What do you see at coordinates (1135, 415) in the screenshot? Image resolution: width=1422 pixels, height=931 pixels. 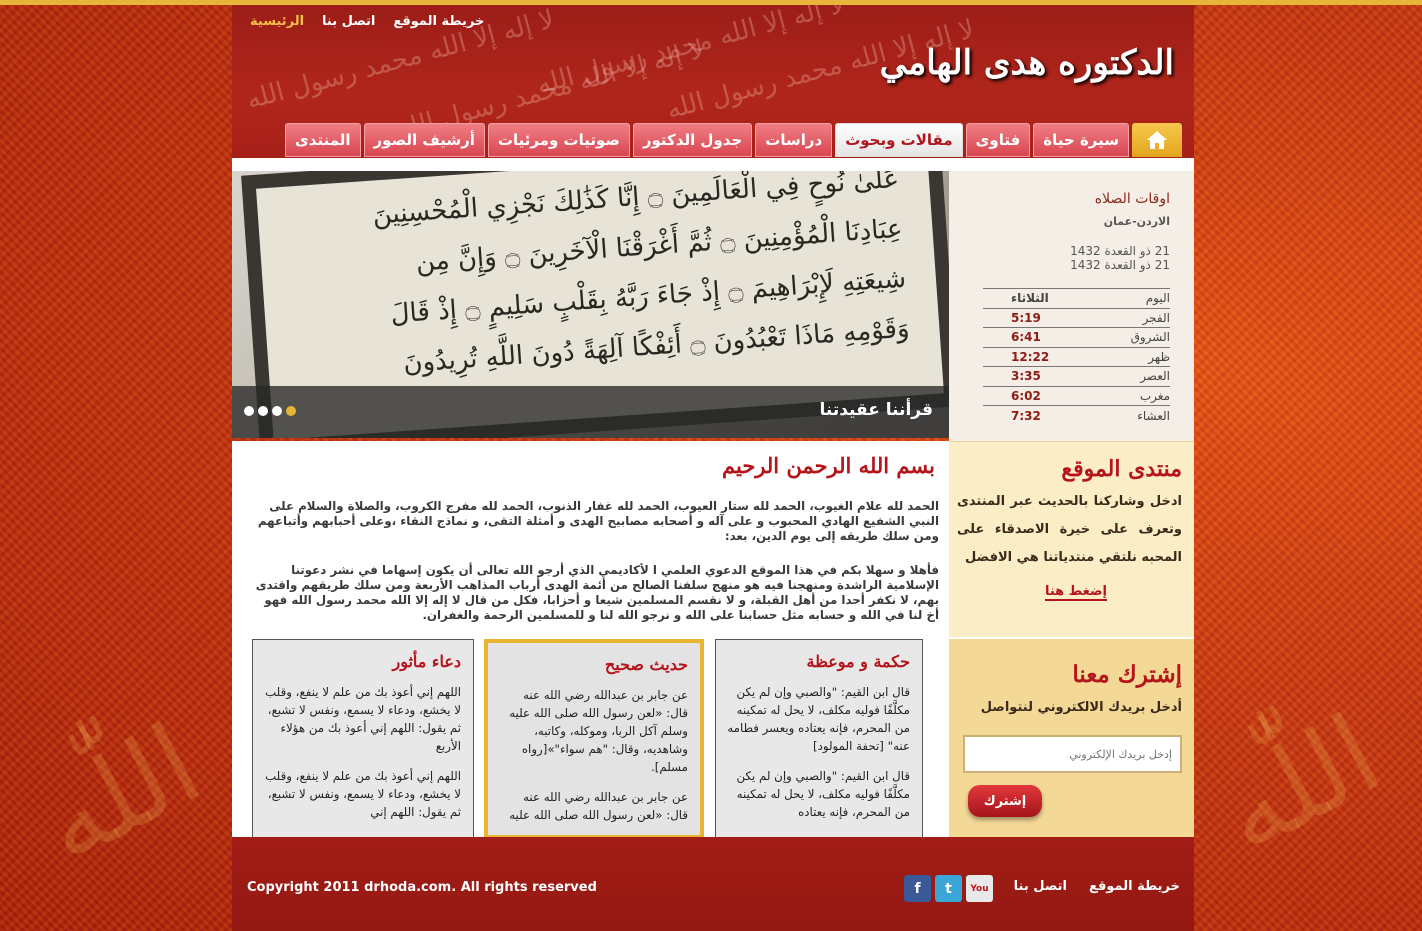 I see `prayer-name: العشاء` at bounding box center [1135, 415].